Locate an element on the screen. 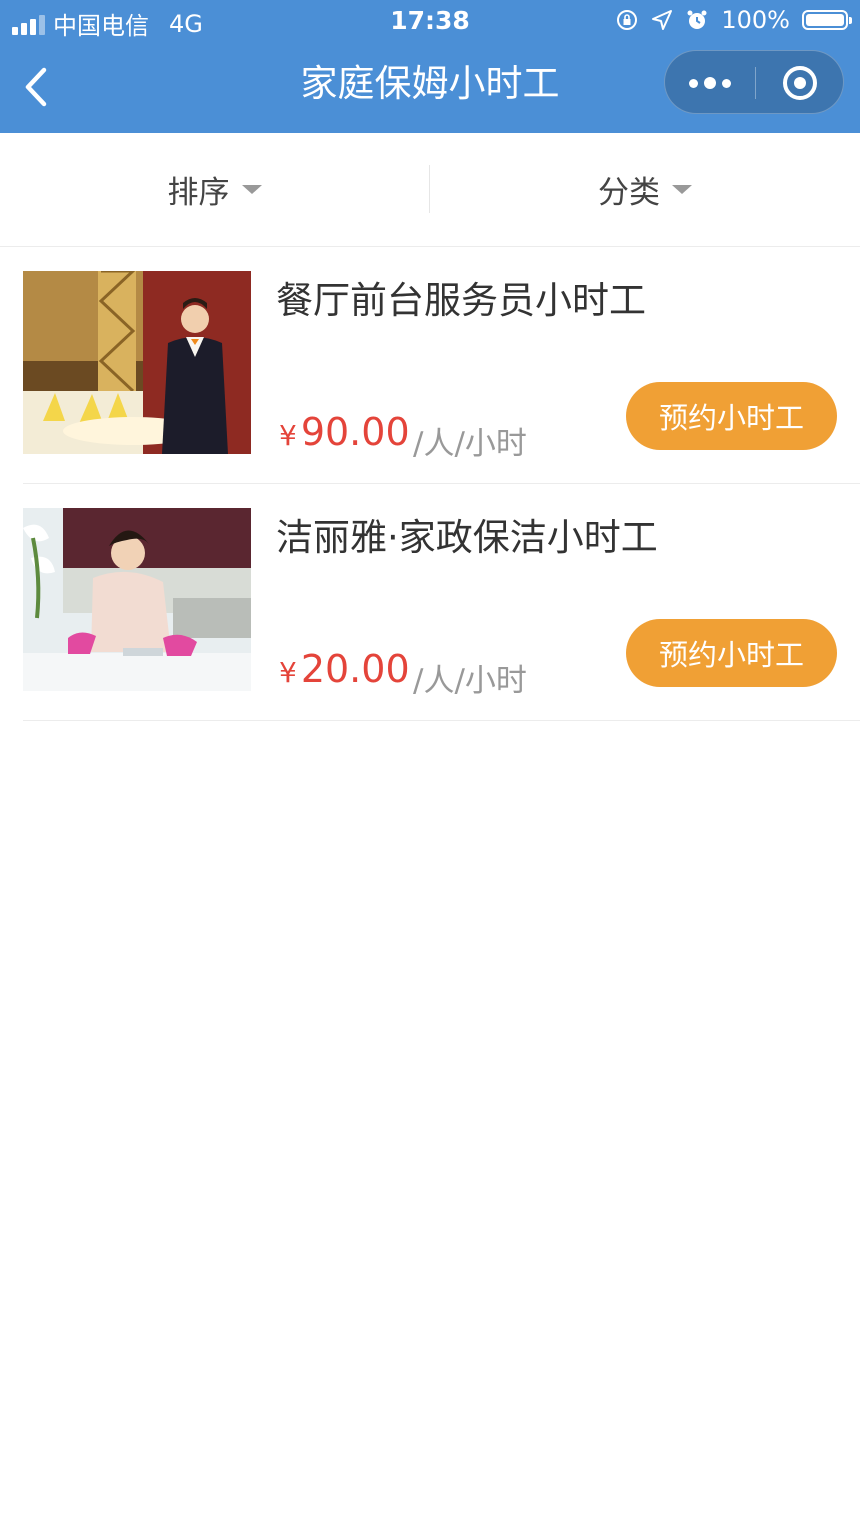  item-title: 餐厅前台服务员小时工 is located at coordinates (461, 301).